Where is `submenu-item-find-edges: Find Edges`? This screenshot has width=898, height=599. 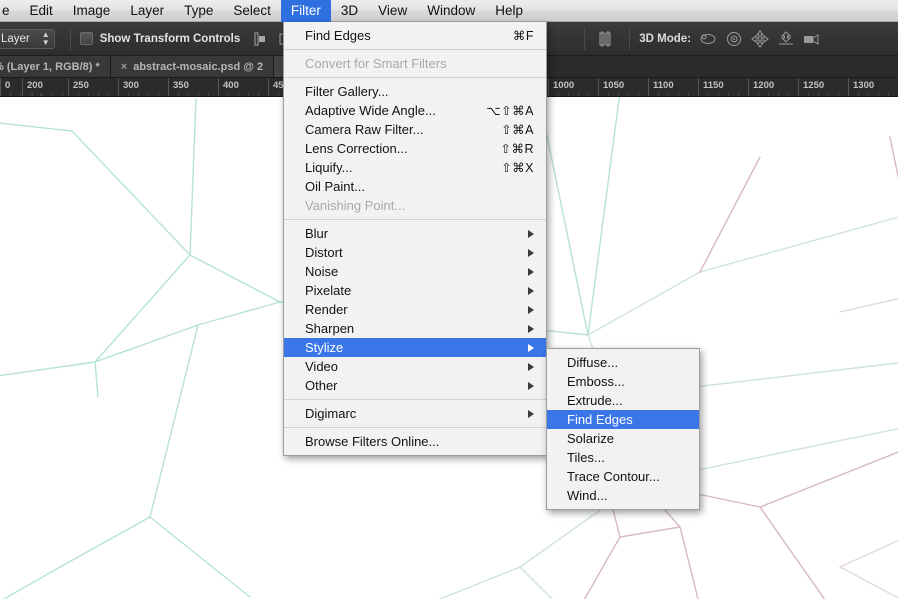
submenu-item-find-edges: Find Edges is located at coordinates (623, 419).